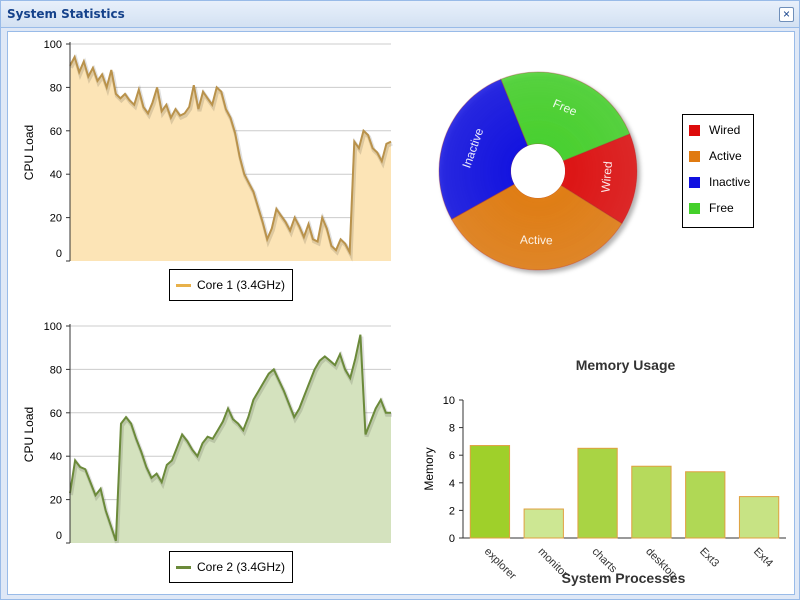 Image resolution: width=800 pixels, height=600 pixels. What do you see at coordinates (429, 468) in the screenshot?
I see `y-axis-label: Memory` at bounding box center [429, 468].